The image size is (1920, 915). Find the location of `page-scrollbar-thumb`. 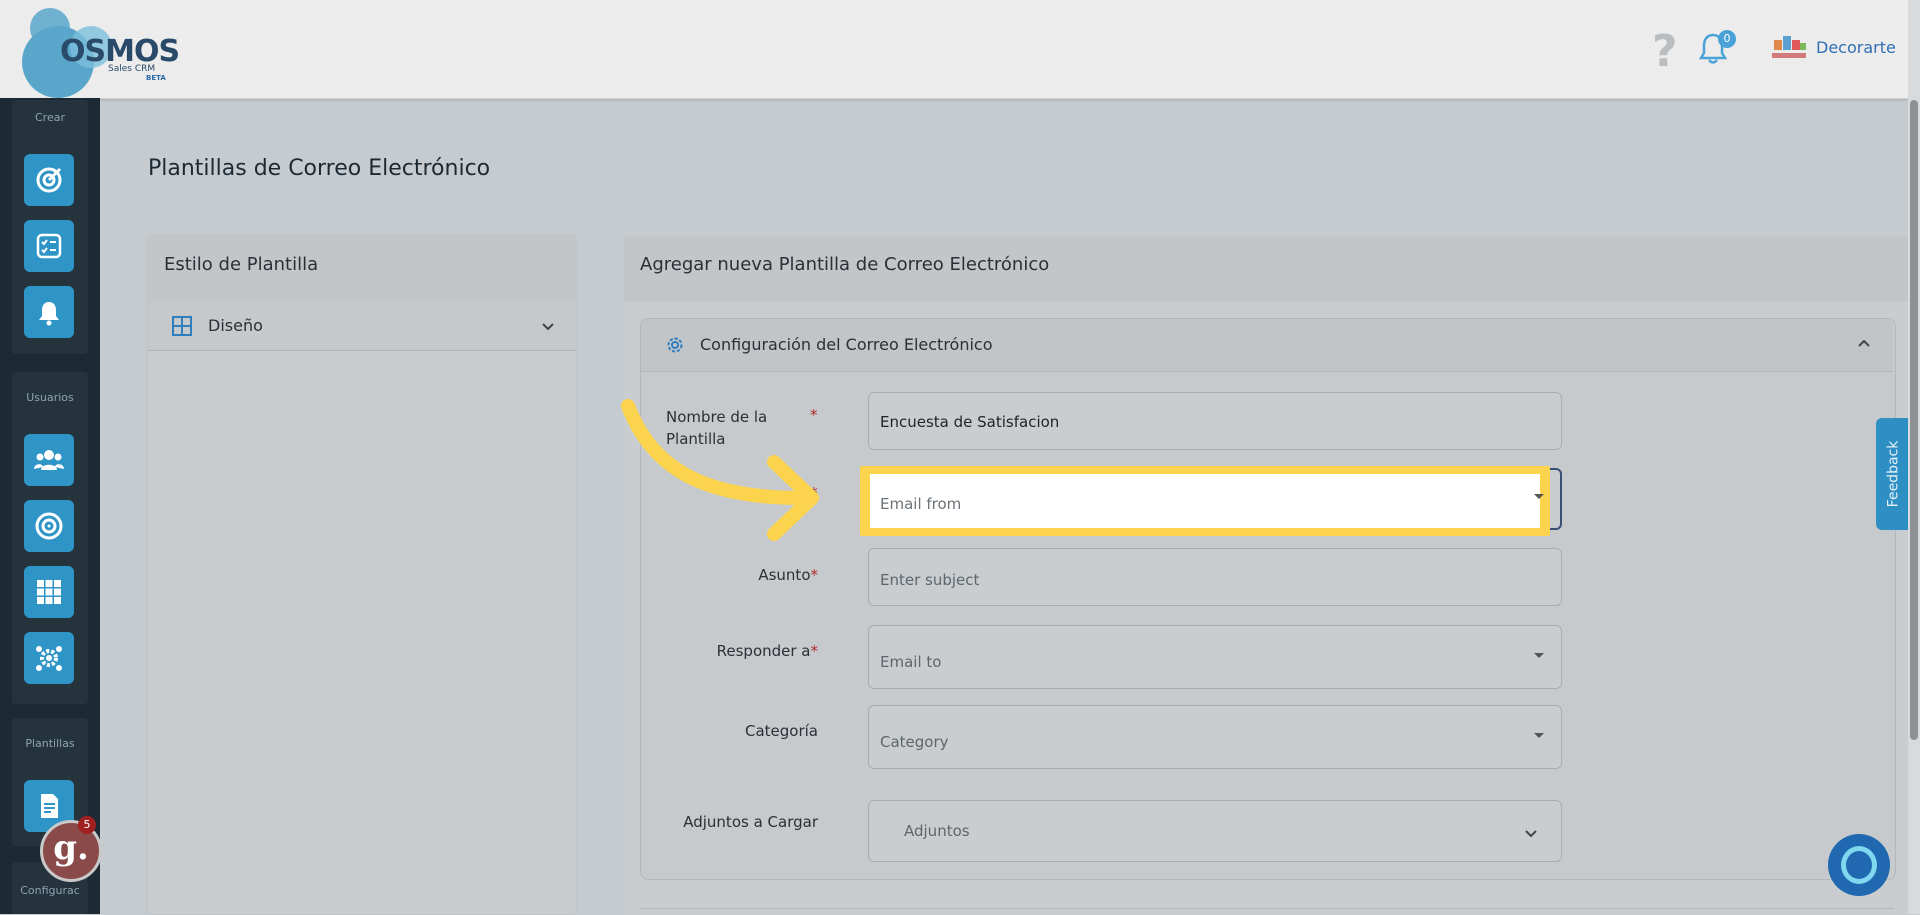

page-scrollbar-thumb is located at coordinates (1914, 420).